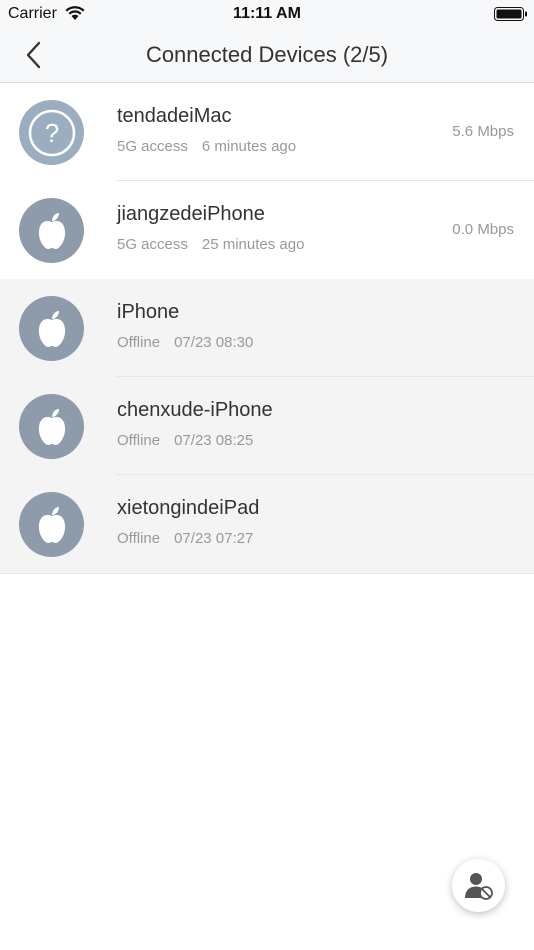  Describe the element at coordinates (483, 229) in the screenshot. I see `device-speed: 0.0 Mbps` at that location.